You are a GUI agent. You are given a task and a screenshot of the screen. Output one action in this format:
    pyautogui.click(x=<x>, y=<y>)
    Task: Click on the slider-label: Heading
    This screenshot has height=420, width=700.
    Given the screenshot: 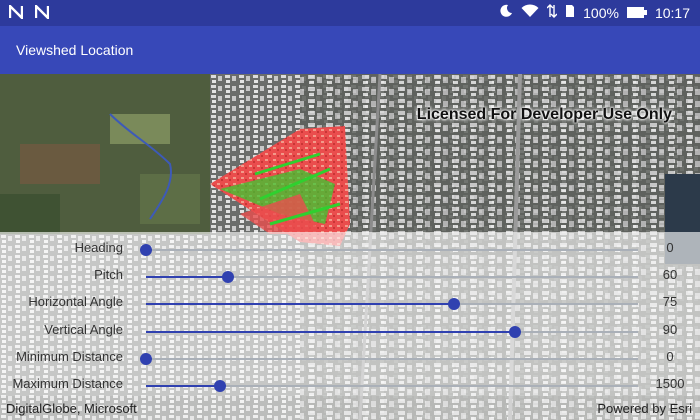 What is the action you would take?
    pyautogui.click(x=98, y=247)
    